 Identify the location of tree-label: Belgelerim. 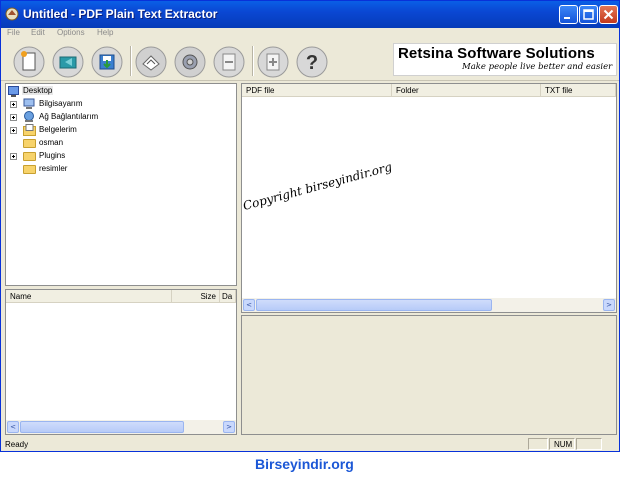
(58, 129).